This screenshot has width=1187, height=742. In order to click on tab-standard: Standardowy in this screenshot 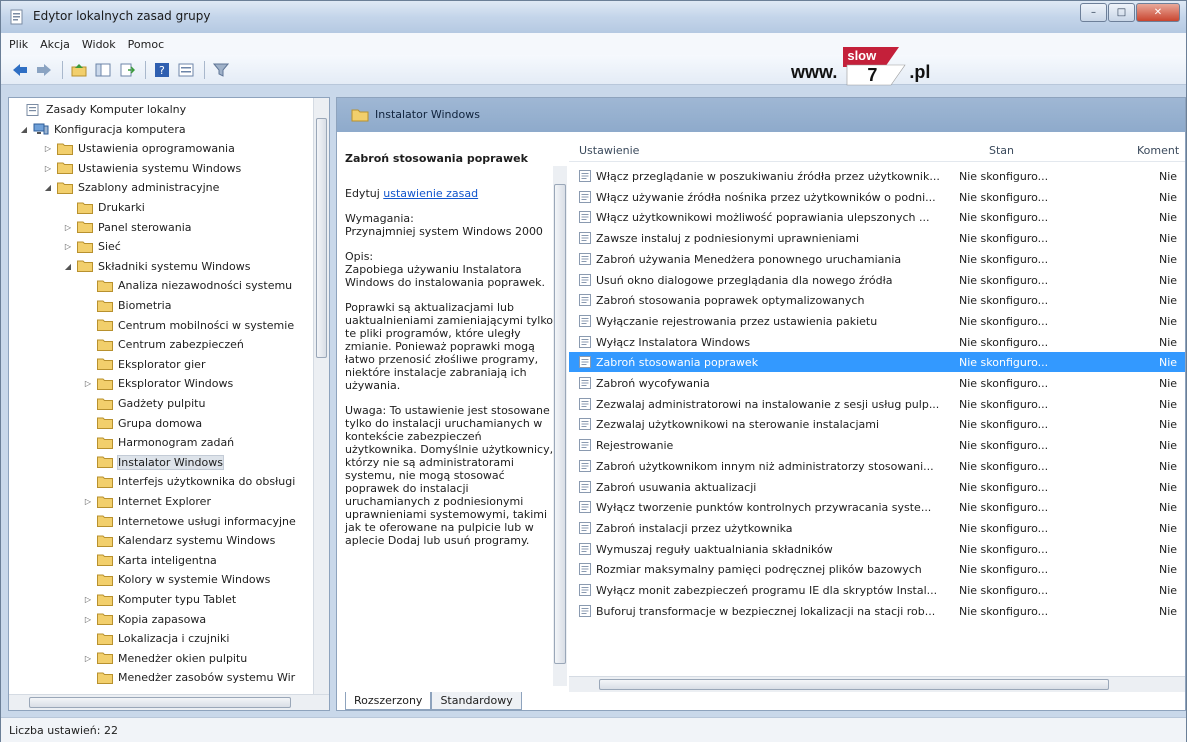, I will do `click(476, 701)`.